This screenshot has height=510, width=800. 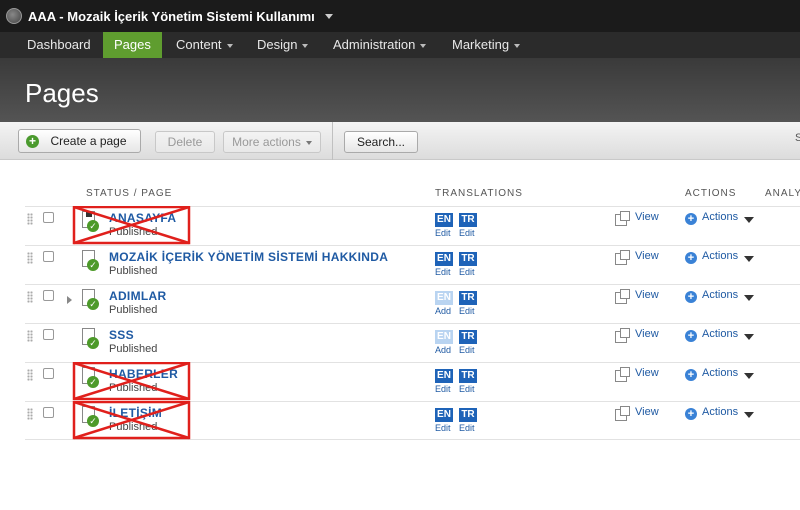 I want to click on create-page-button: + Create a page, so click(x=79, y=141).